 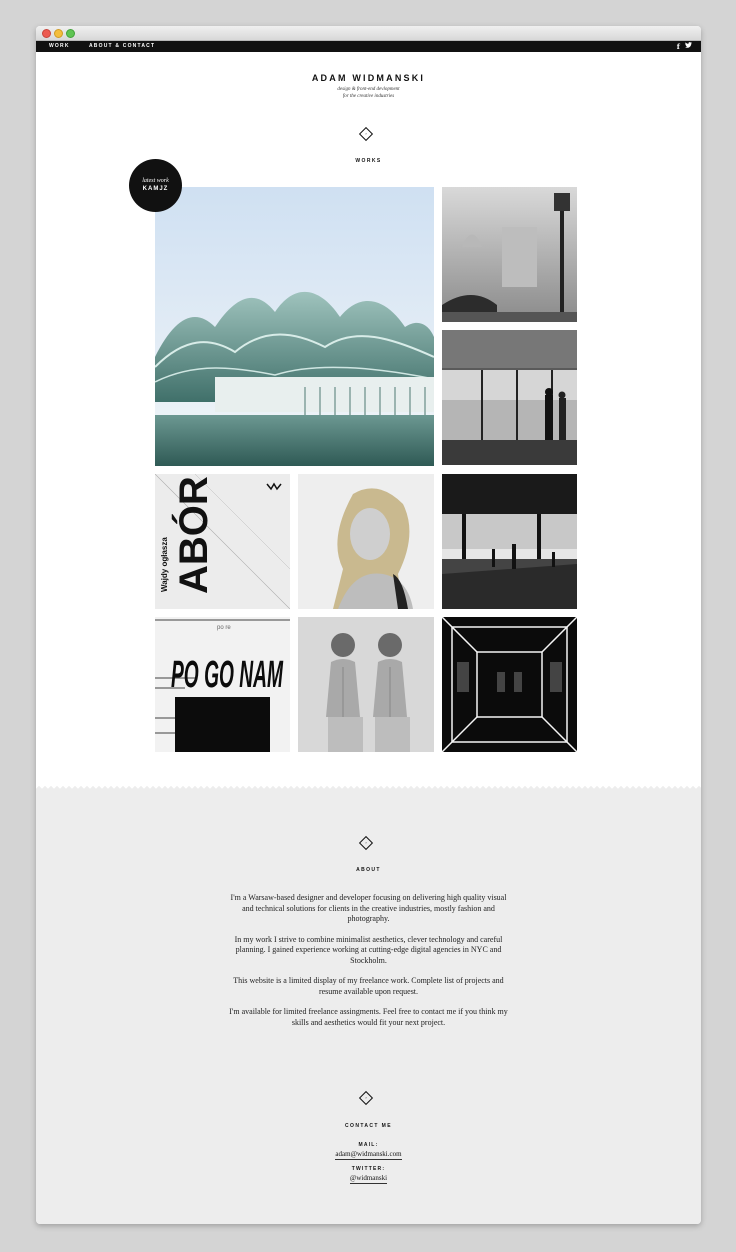 I want to click on twitter-icon, so click(x=688, y=46).